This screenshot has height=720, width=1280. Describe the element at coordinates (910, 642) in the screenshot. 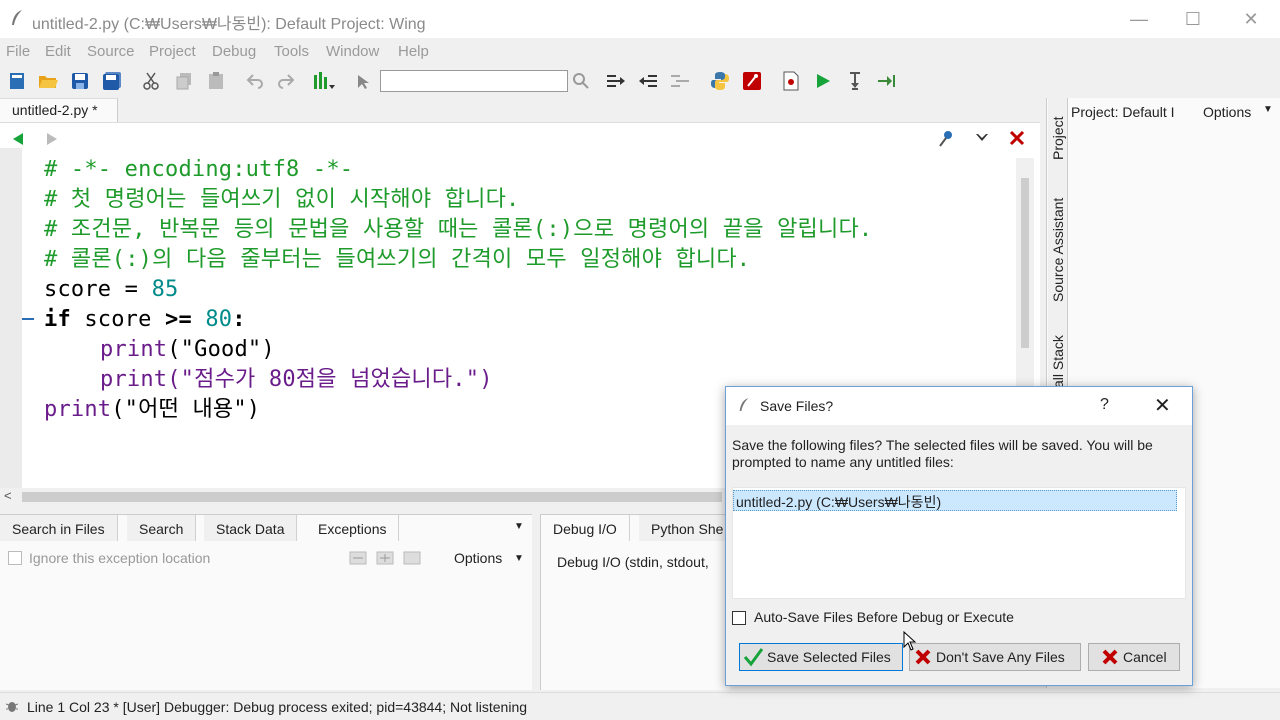

I see `mouse-cursor-icon` at that location.